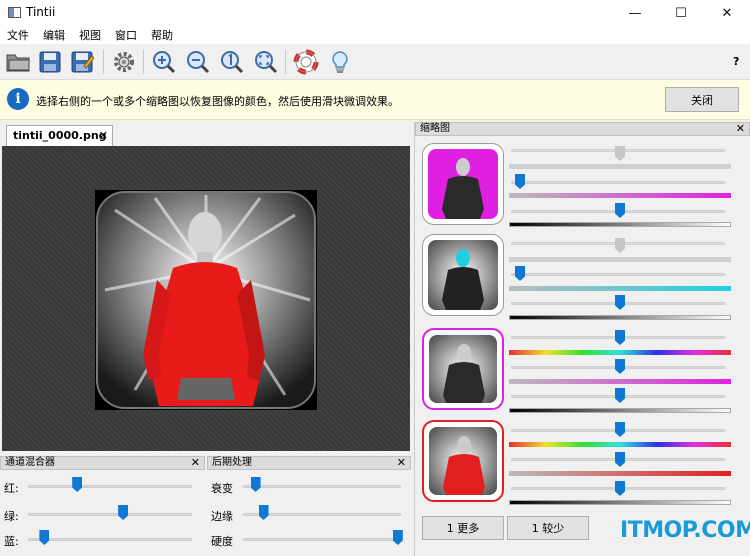  What do you see at coordinates (463, 275) in the screenshot?
I see `thumbnail-cyan` at bounding box center [463, 275].